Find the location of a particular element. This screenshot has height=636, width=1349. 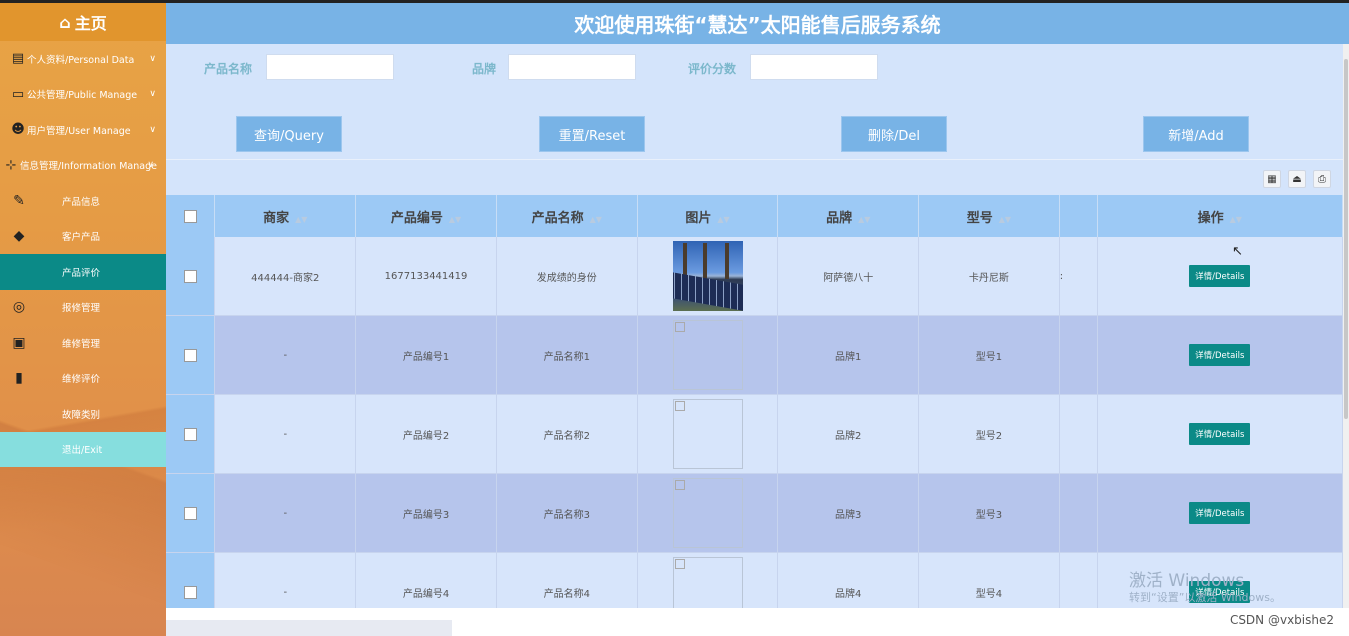

table-header-row: 商家 ▲▼ 产品编号 ▲▼ 产品名称 ▲▼ 图片 ▲▼ 品牌 ▲▼ 型号 ▲▼ 操作 ▲▼ is located at coordinates (754, 216).